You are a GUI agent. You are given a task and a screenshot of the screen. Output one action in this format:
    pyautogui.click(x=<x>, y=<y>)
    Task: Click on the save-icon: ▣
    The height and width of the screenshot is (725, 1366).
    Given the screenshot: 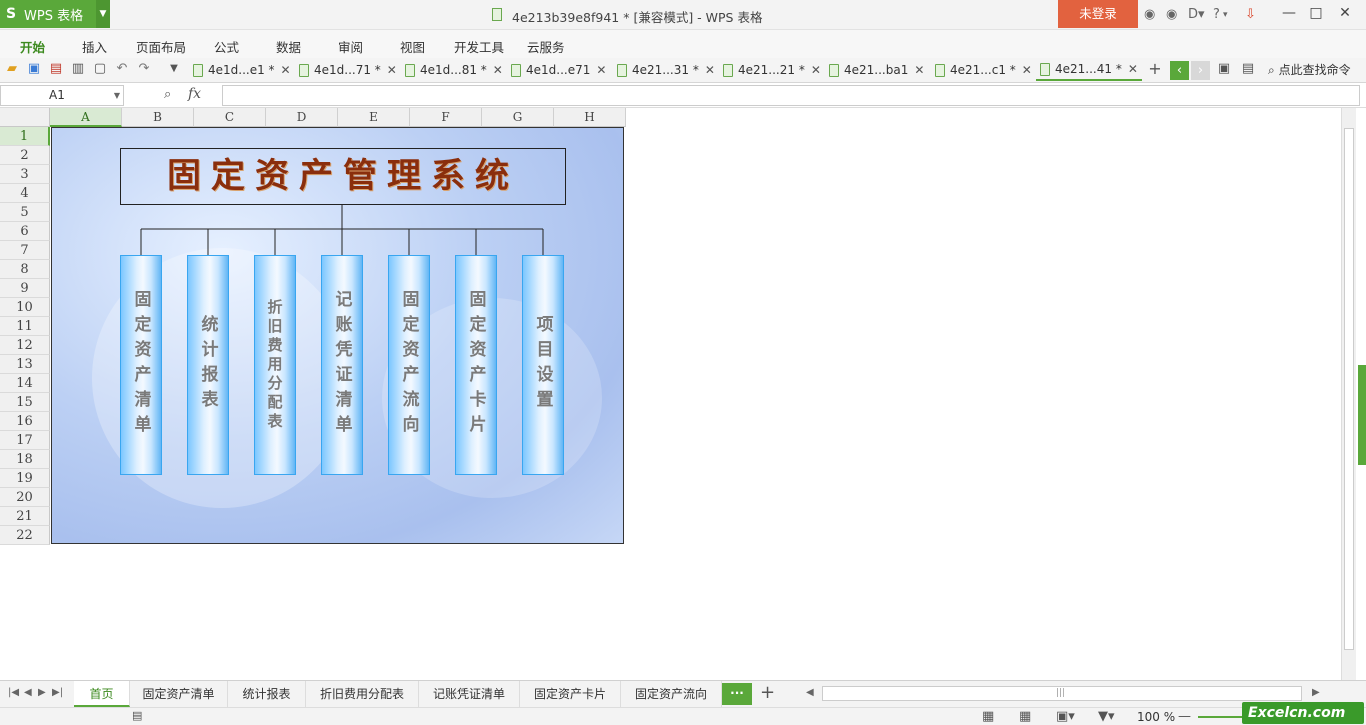 What is the action you would take?
    pyautogui.click(x=34, y=69)
    